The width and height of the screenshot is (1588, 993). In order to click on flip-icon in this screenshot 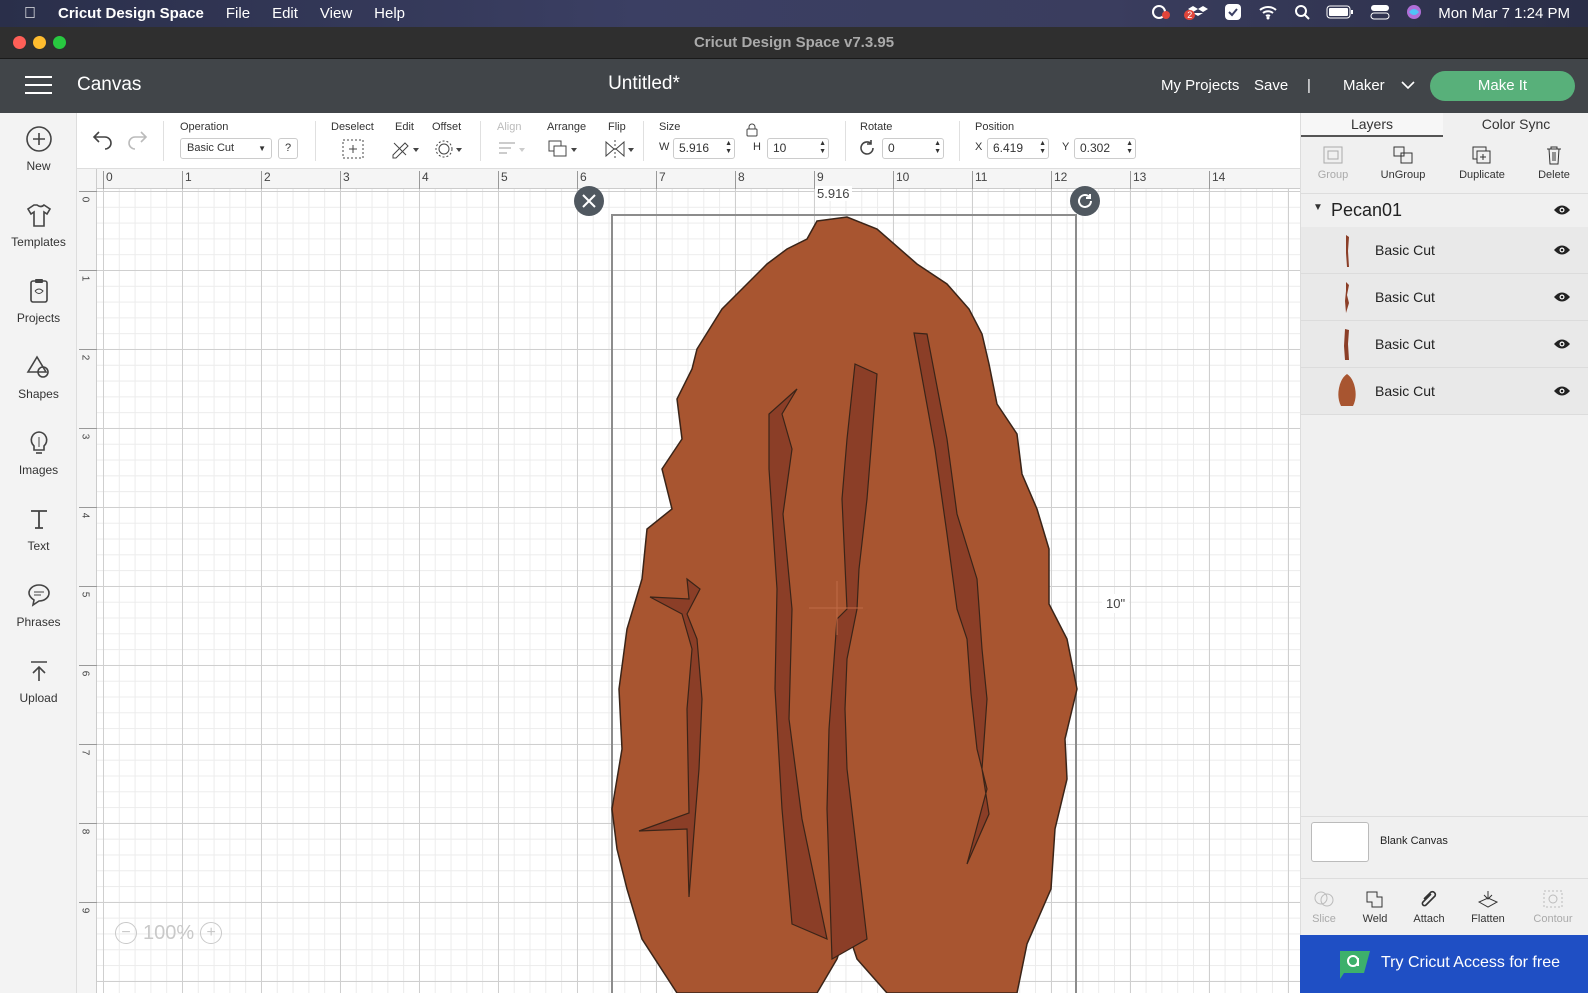, I will do `click(620, 149)`.